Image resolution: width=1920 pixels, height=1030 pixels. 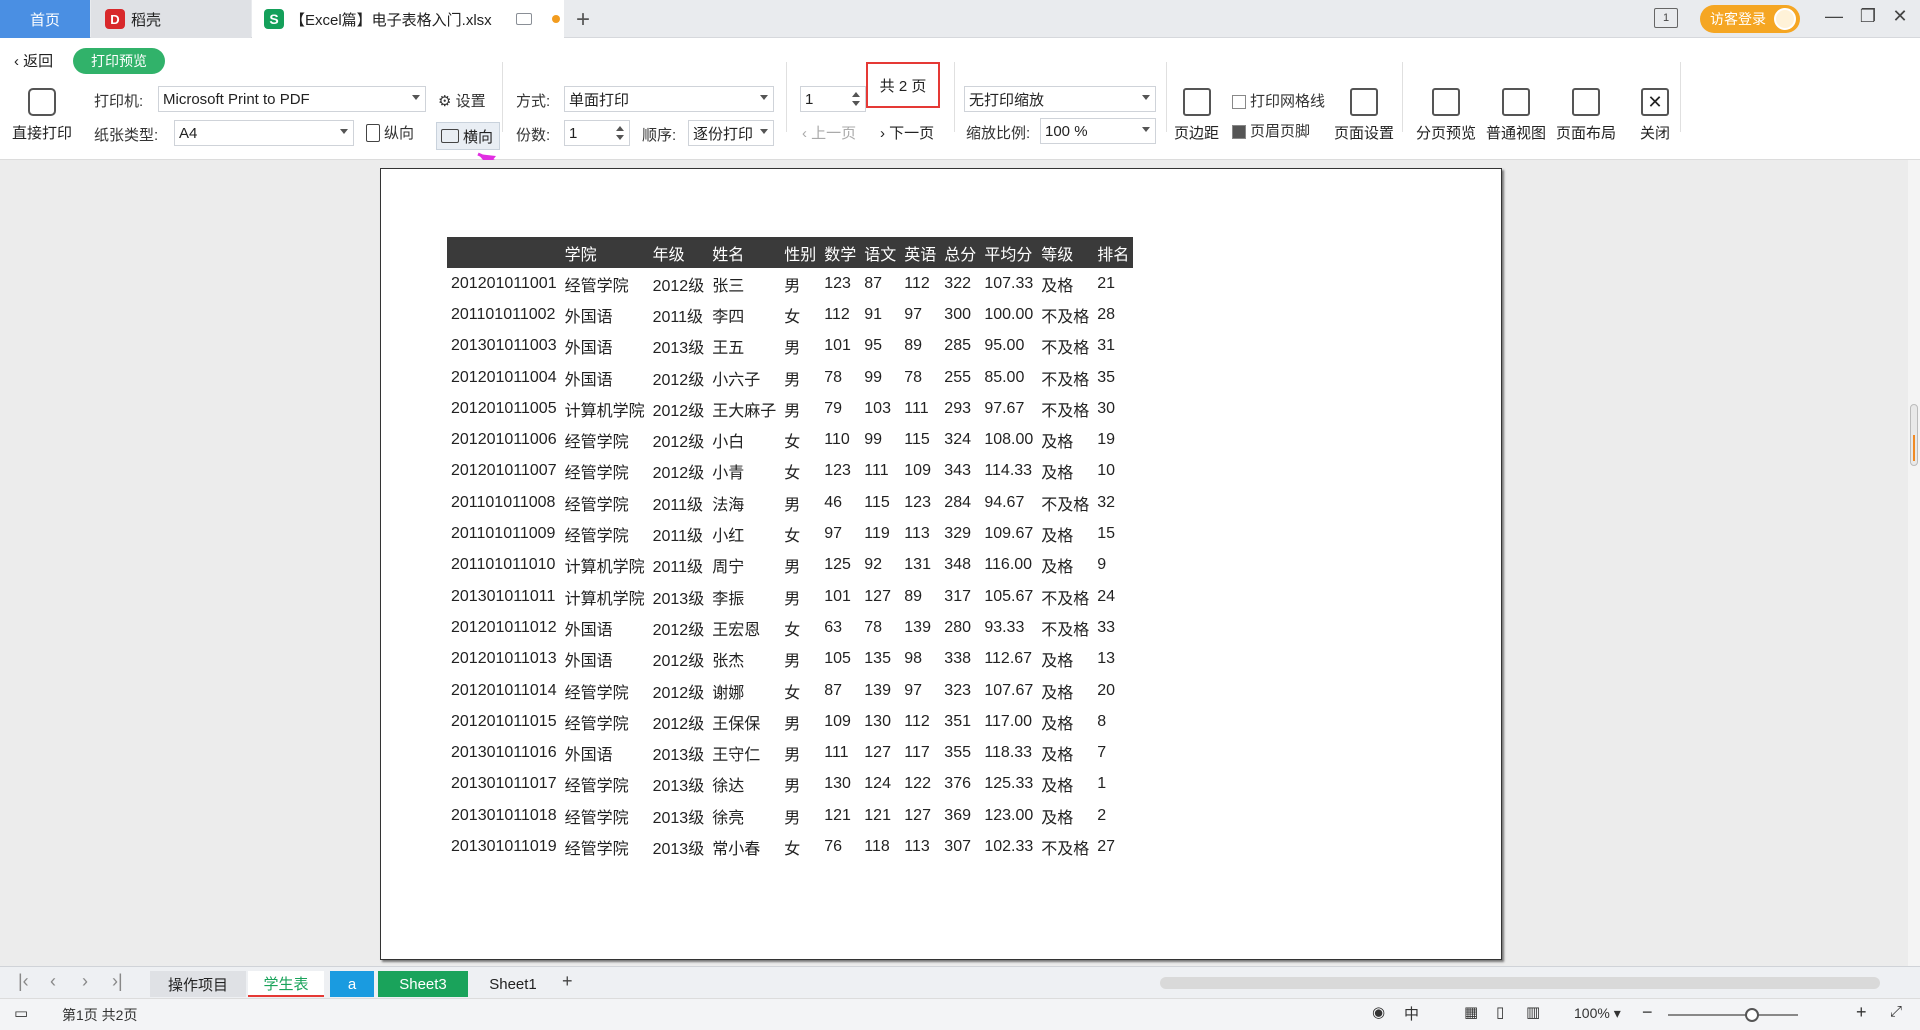 What do you see at coordinates (23, 981) in the screenshot?
I see `first-sheet-icon: |‹` at bounding box center [23, 981].